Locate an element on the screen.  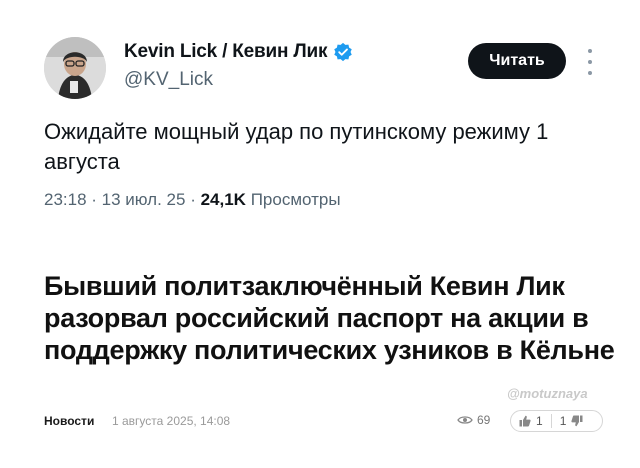
tweet-views-count: 24,1K is located at coordinates (223, 199).